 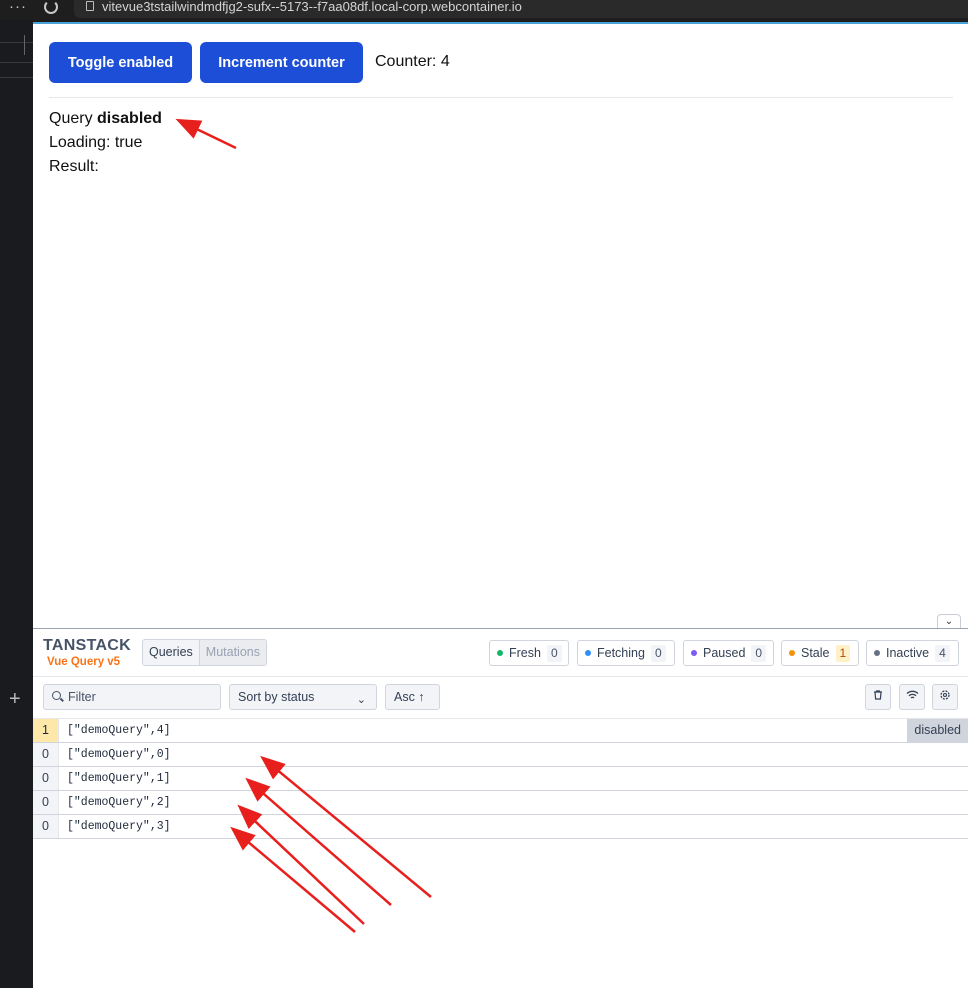 I want to click on loading-status: Loading: true, so click(x=96, y=142).